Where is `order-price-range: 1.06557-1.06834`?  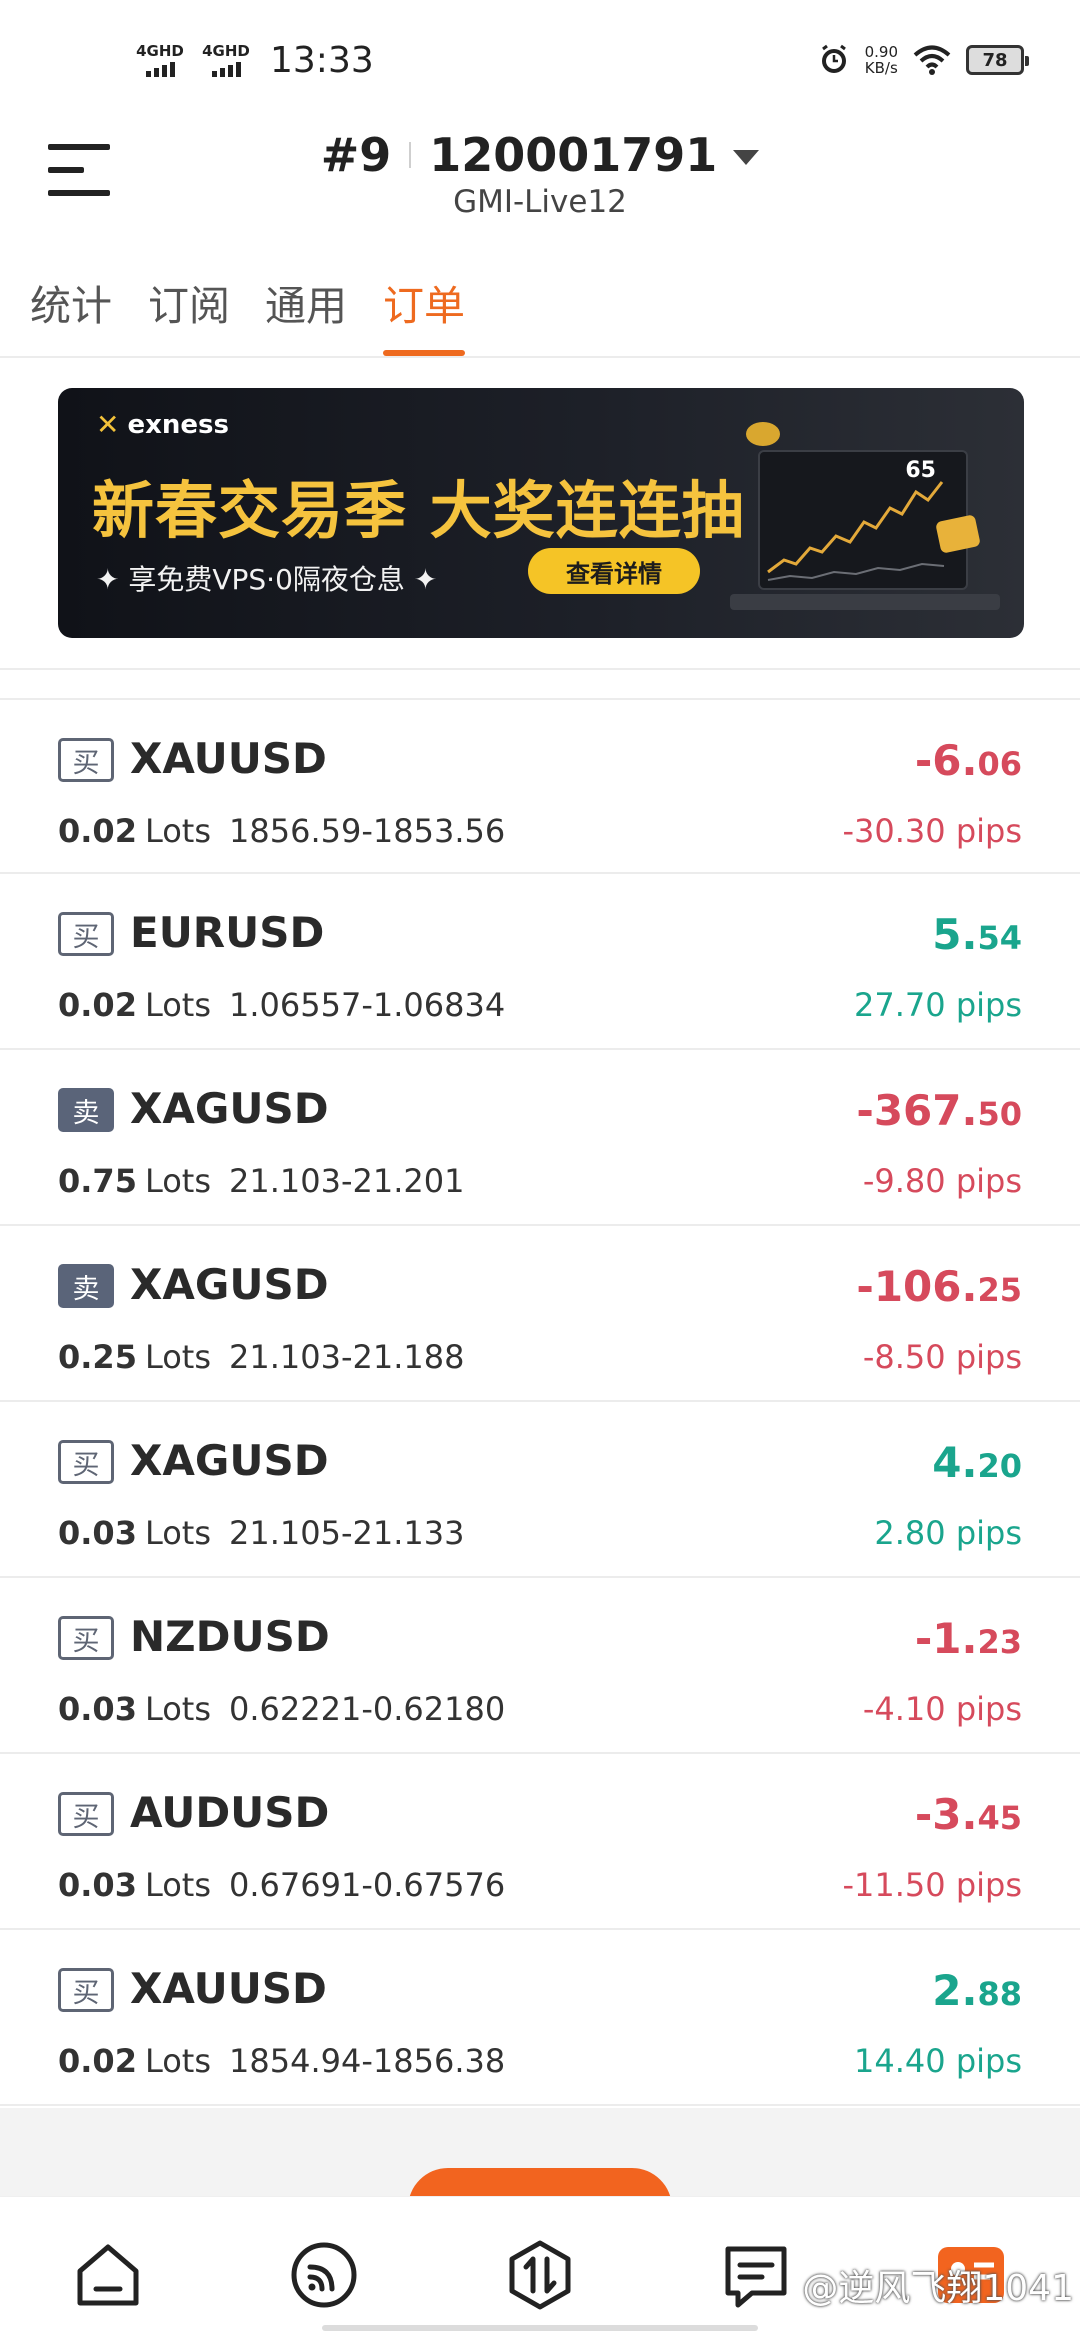 order-price-range: 1.06557-1.06834 is located at coordinates (367, 1005).